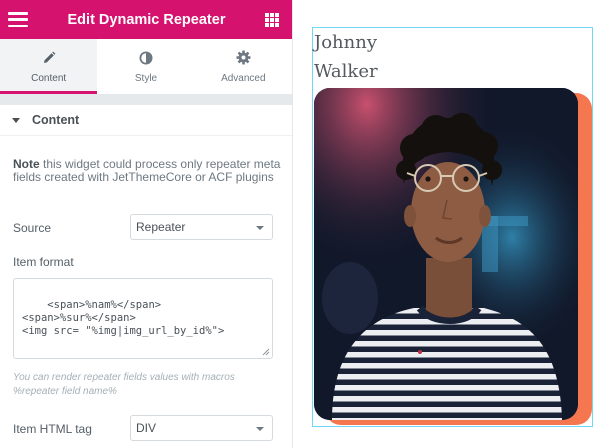 Image resolution: width=613 pixels, height=448 pixels. I want to click on resize-handle-icon, so click(266, 352).